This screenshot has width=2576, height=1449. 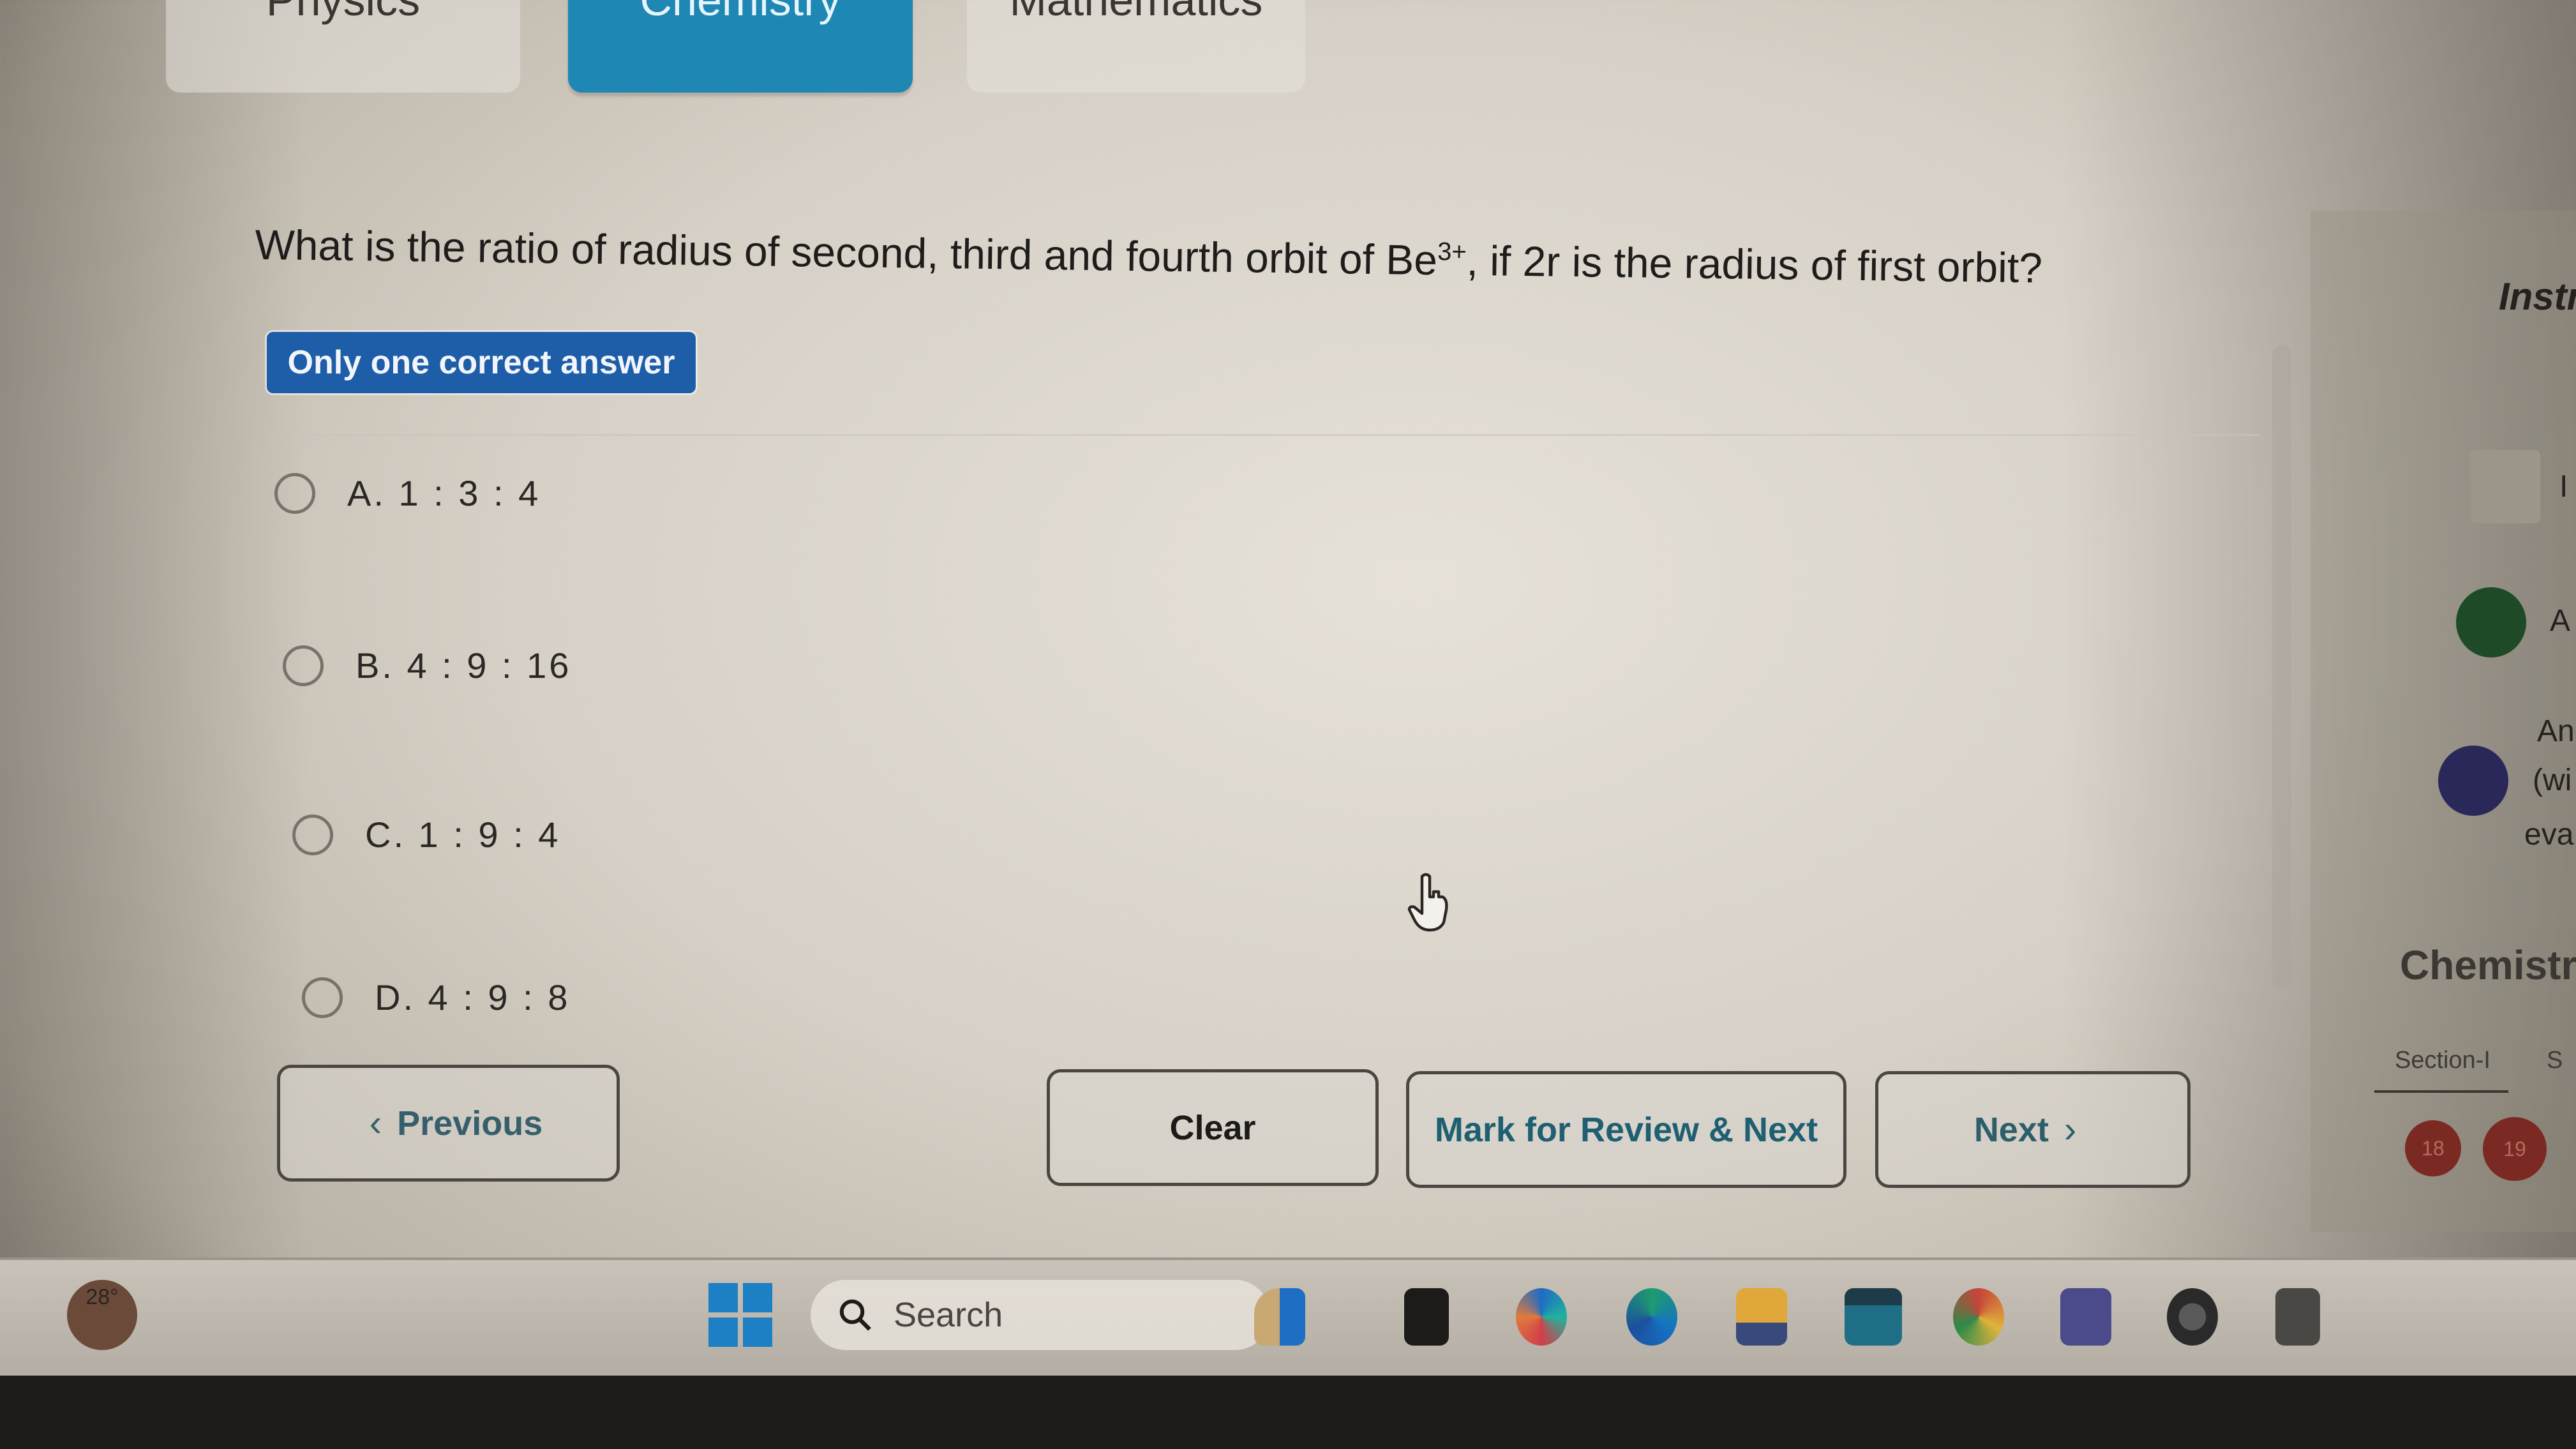 I want to click on option-label: D. 4 : 9 : 8, so click(x=473, y=997).